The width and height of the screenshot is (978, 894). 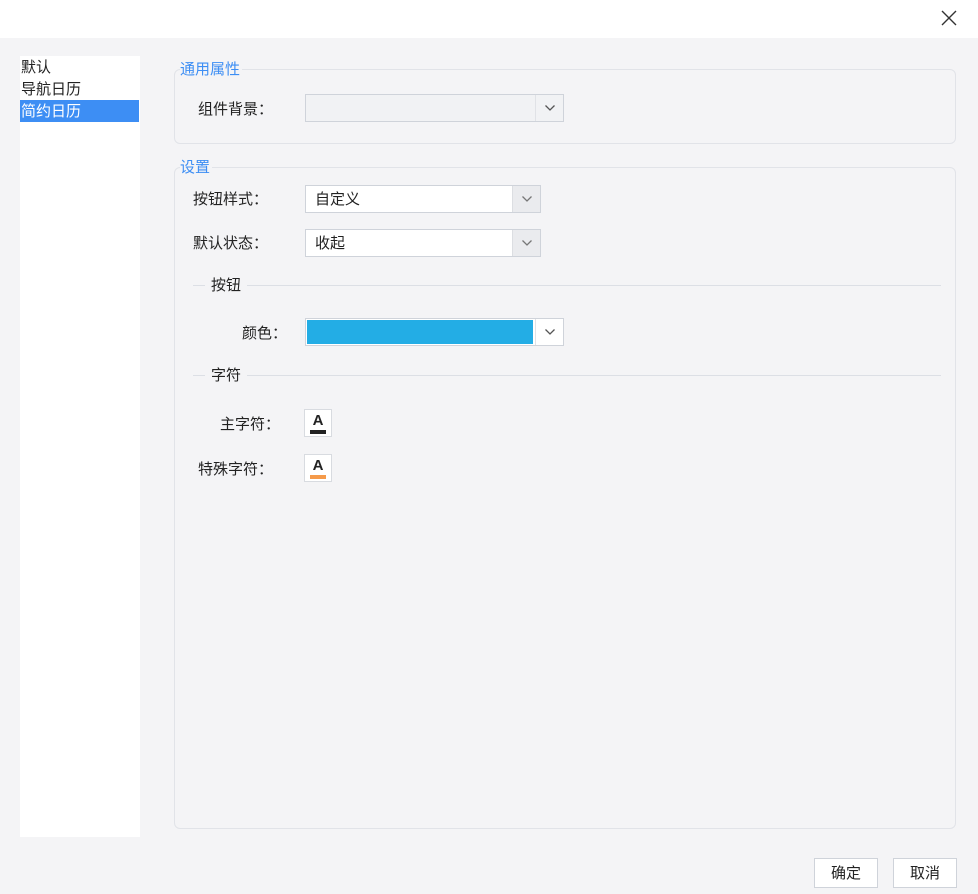 I want to click on default-state-label: 默认状态：, so click(x=231, y=243).